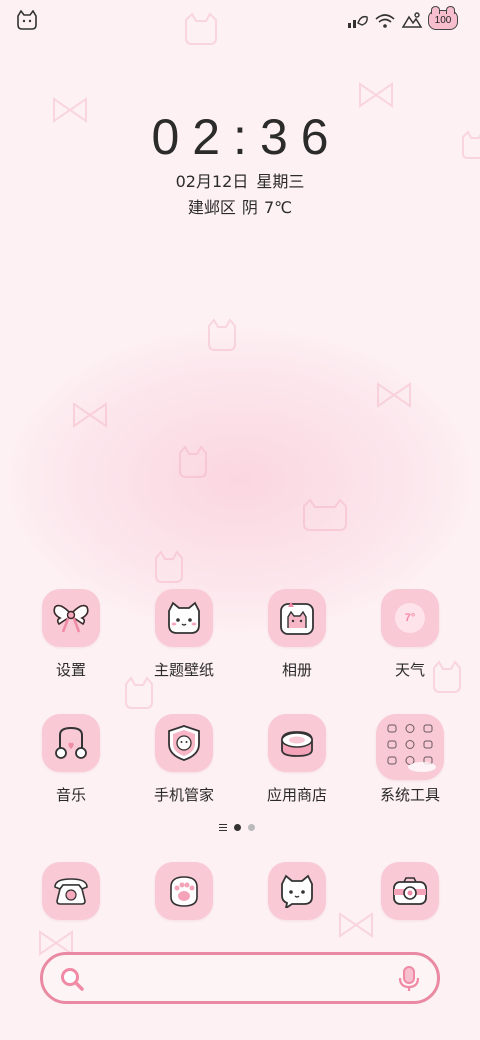 The height and width of the screenshot is (1040, 480). I want to click on status-bar: 100, so click(240, 20).